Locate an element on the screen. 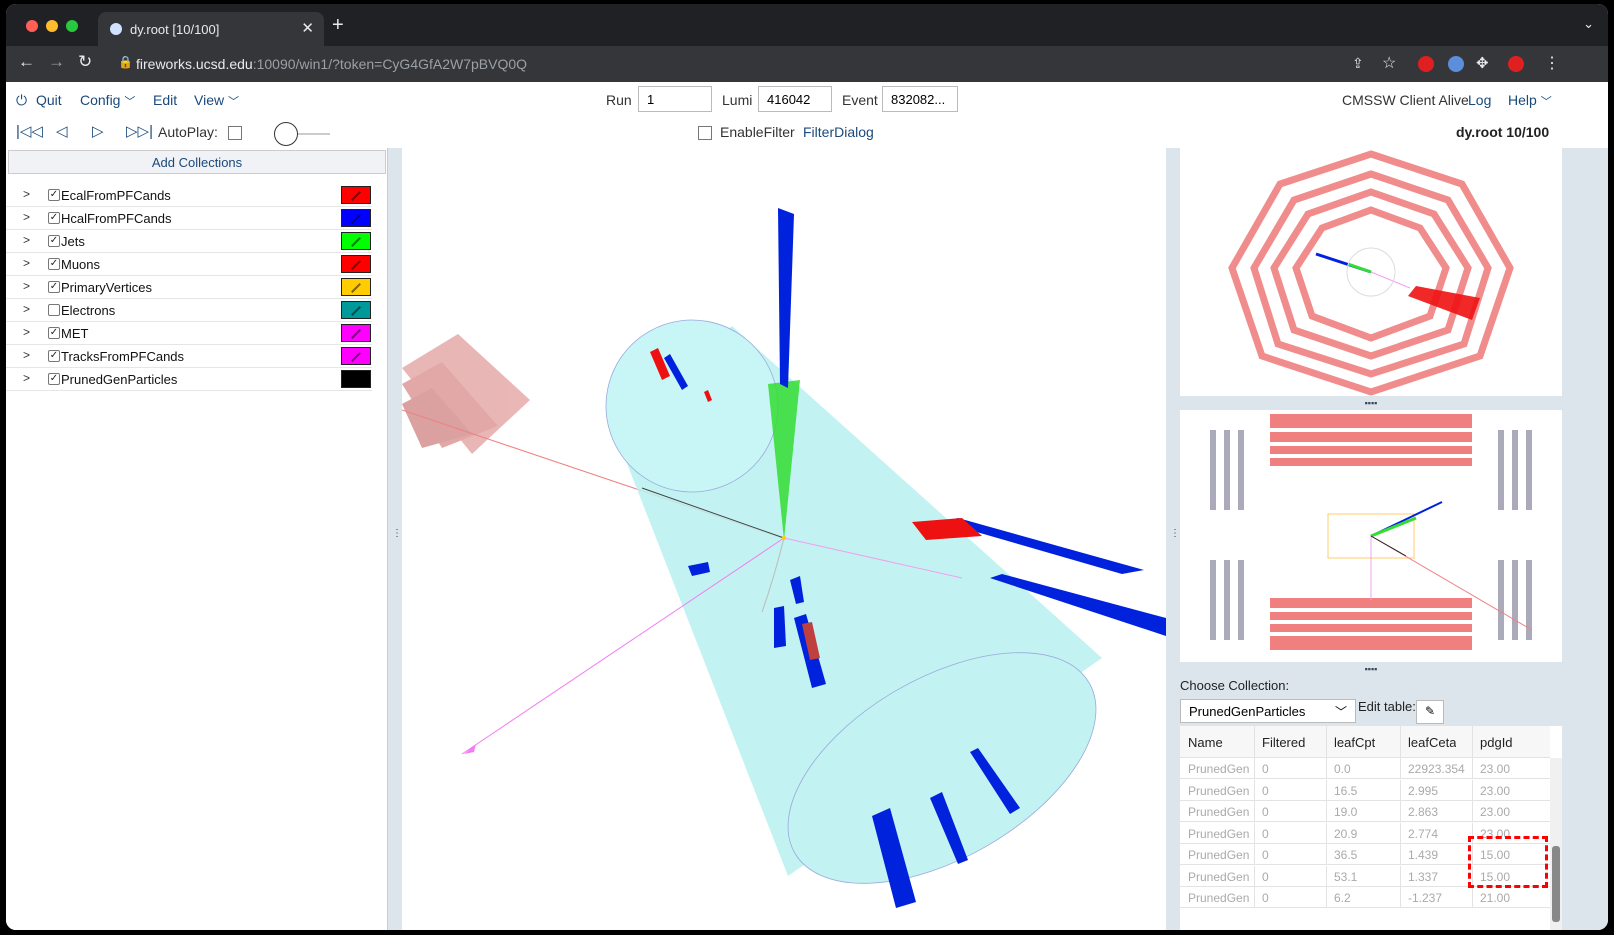 This screenshot has width=1614, height=935. quit-menu: Quit is located at coordinates (49, 100).